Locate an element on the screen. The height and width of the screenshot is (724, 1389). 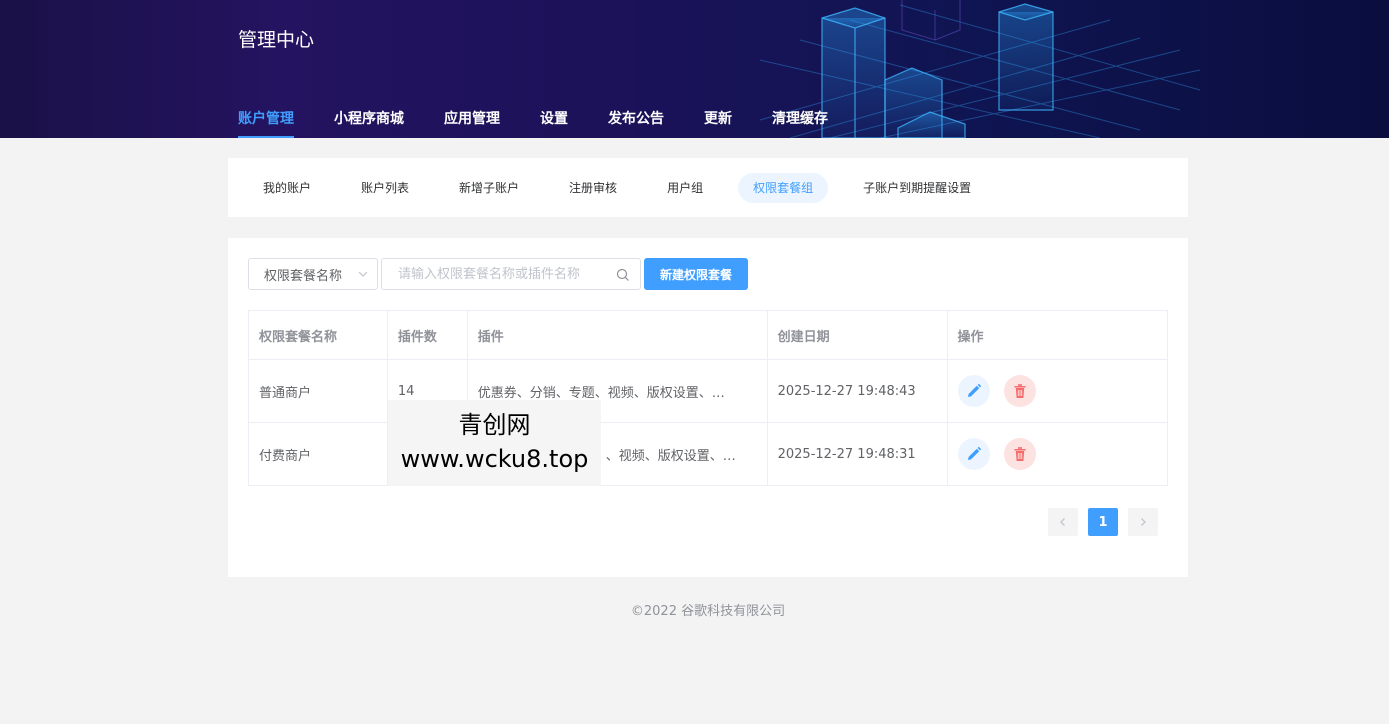
toolbar: 权限套餐名称 新建权限套餐 is located at coordinates (498, 274).